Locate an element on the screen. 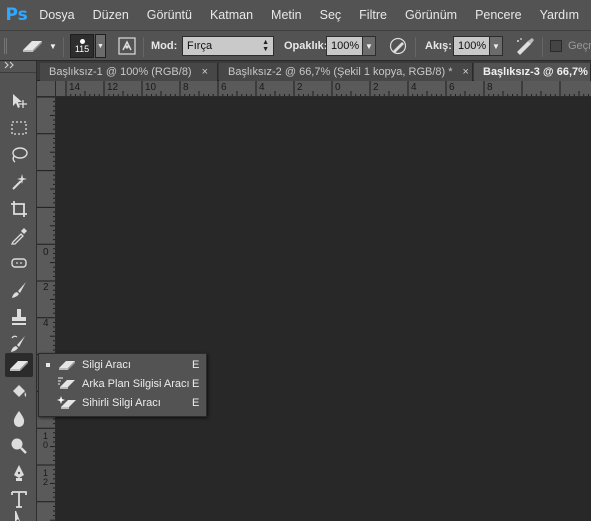  ruler-label: 14 is located at coordinates (75, 87).